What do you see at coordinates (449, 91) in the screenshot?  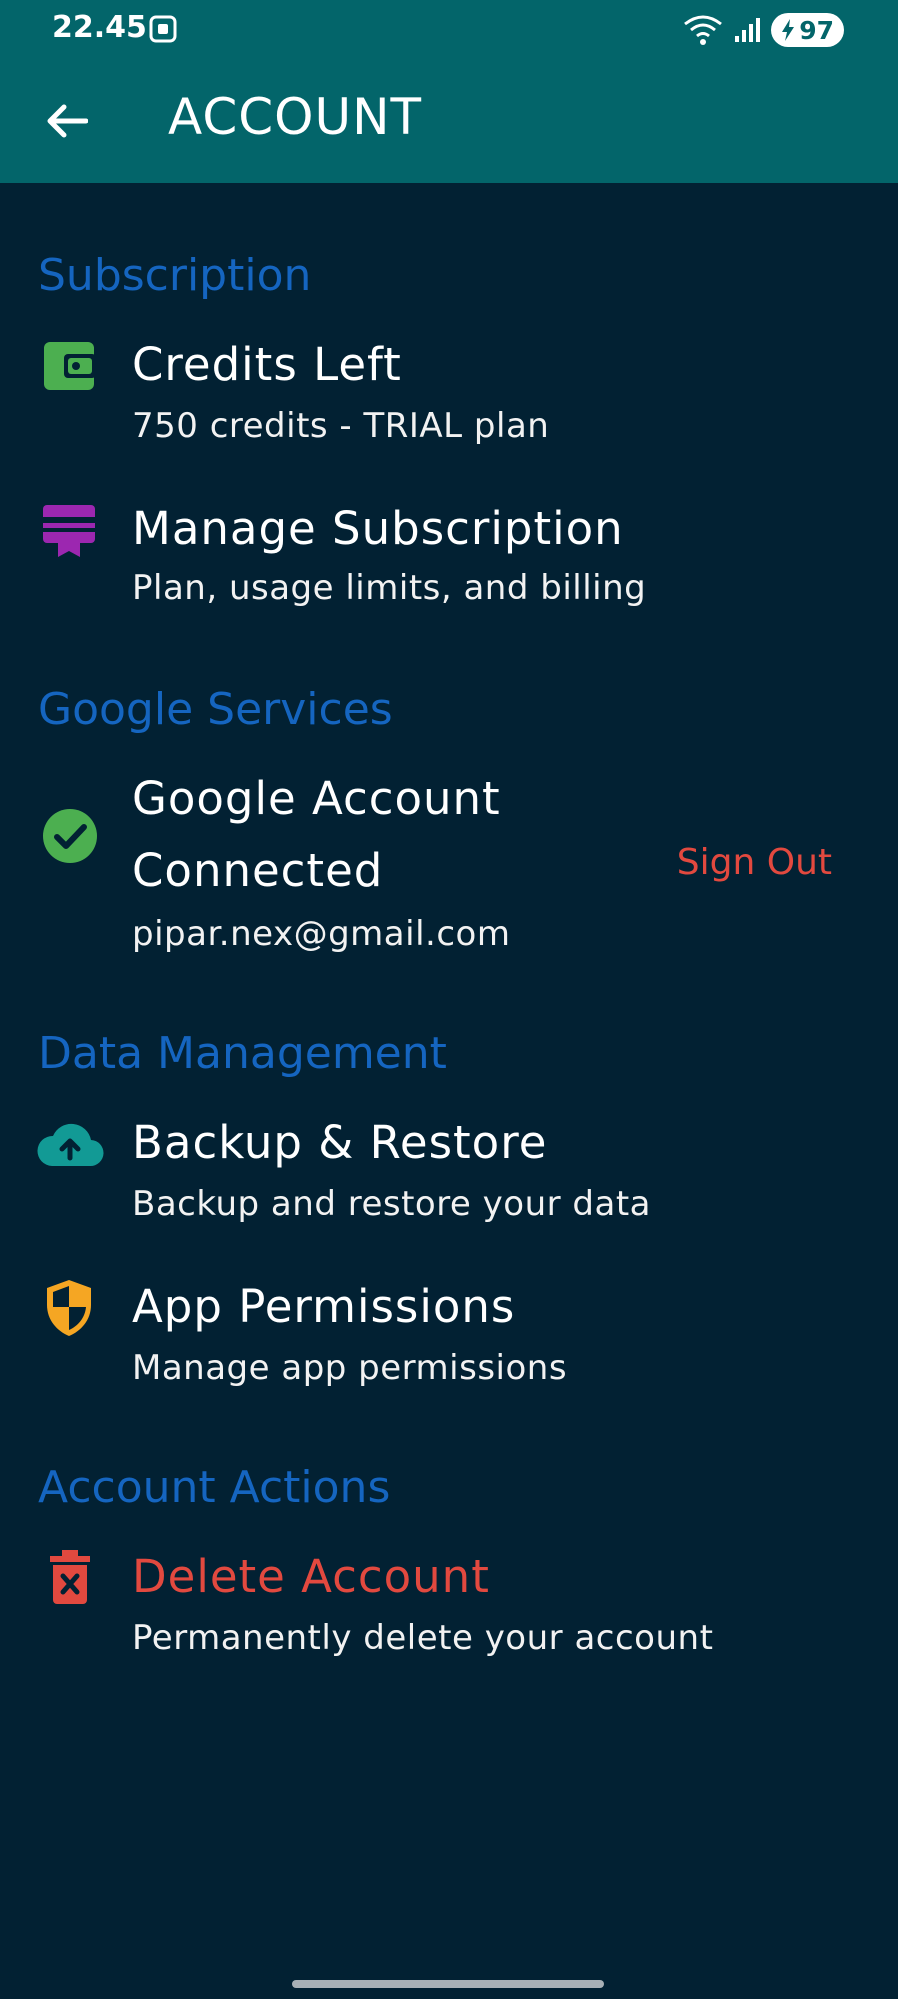 I see `app-bar: 22.45 97 ACCOUNT` at bounding box center [449, 91].